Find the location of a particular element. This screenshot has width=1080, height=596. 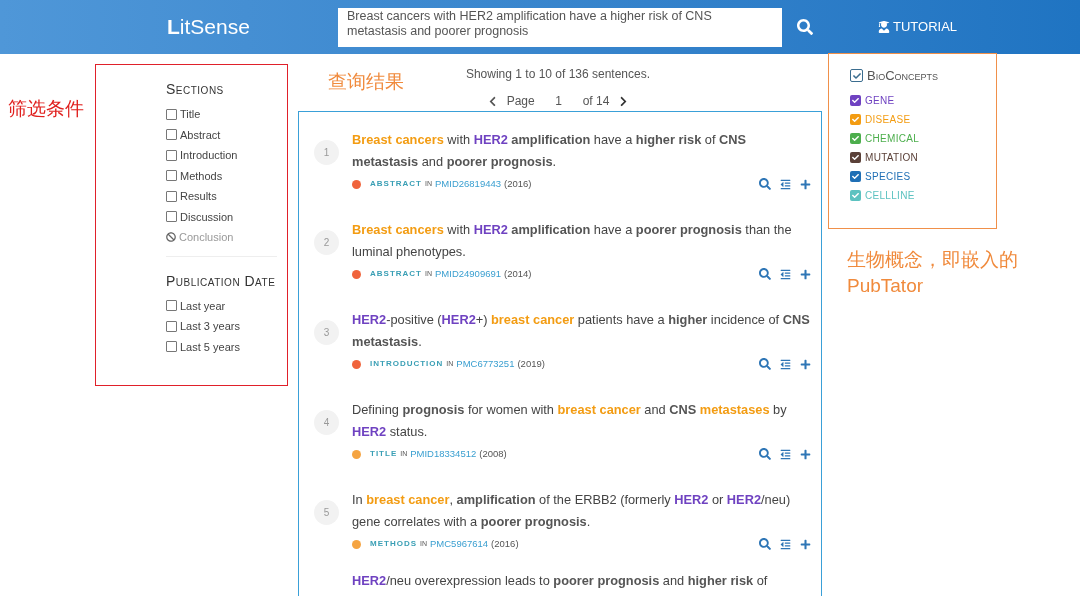

result-number: 5 is located at coordinates (326, 512).